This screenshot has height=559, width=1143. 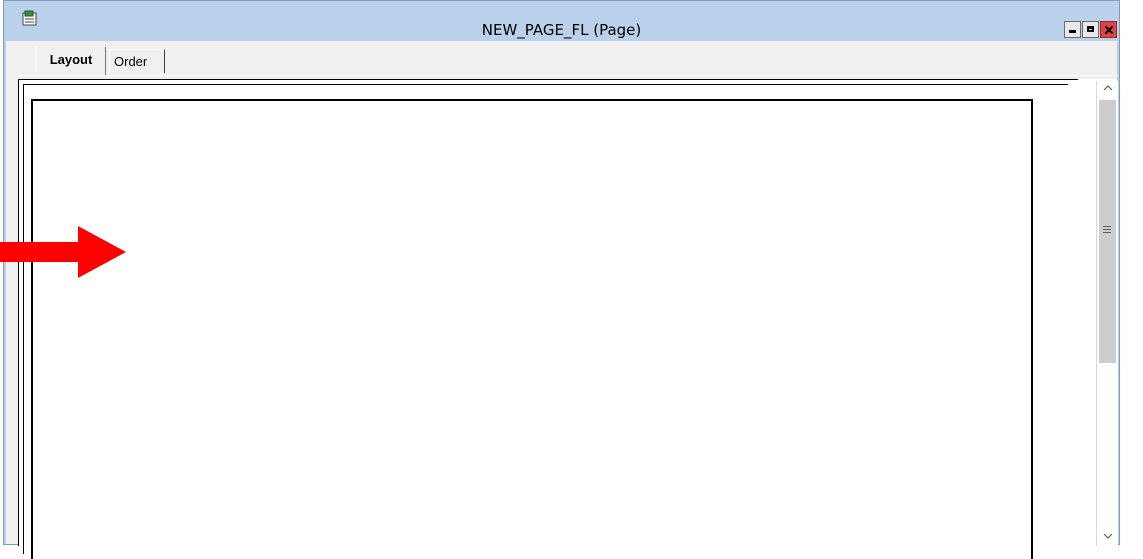 I want to click on grip-icon, so click(x=1107, y=229).